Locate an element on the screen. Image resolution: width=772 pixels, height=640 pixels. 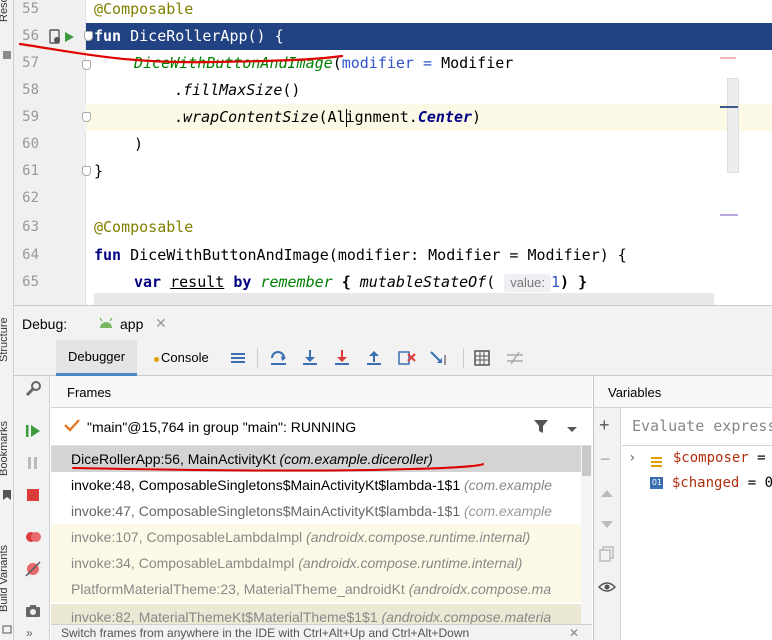
layout-menu-icon is located at coordinates (238, 358).